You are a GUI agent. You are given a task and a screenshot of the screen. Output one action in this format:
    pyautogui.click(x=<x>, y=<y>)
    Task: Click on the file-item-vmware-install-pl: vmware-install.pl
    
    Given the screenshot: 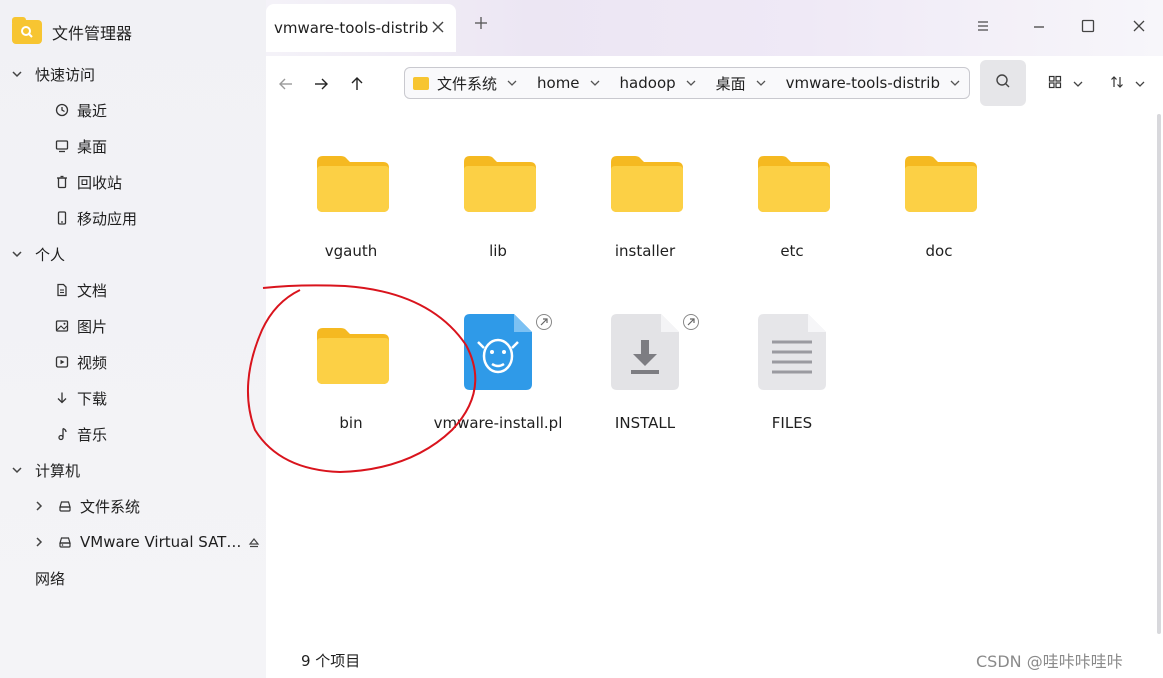 What is the action you would take?
    pyautogui.click(x=498, y=372)
    